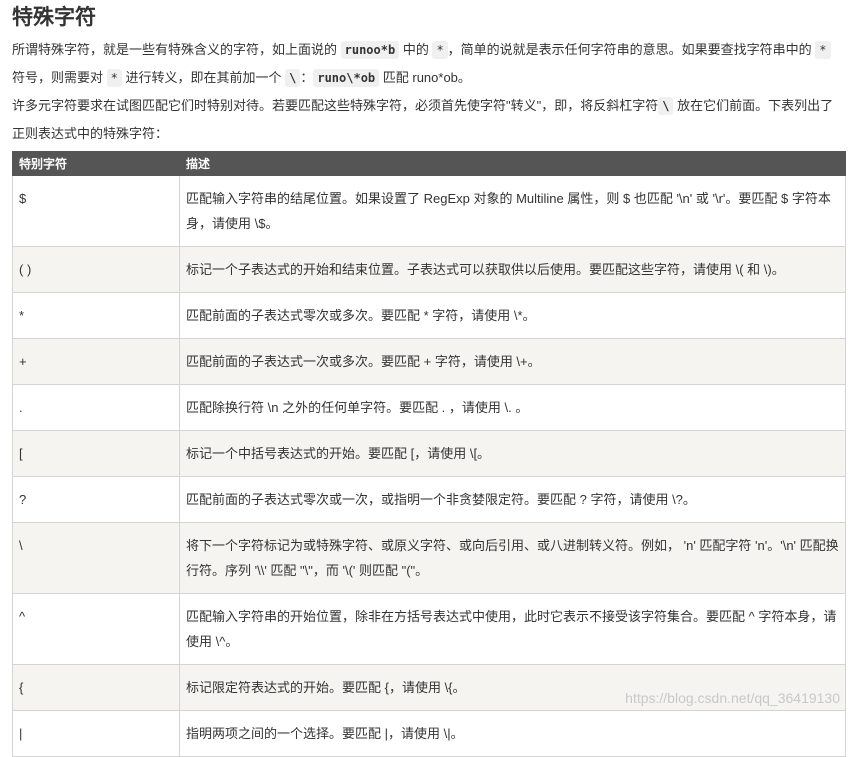 This screenshot has height=757, width=850. I want to click on cell-char: ., so click(96, 407).